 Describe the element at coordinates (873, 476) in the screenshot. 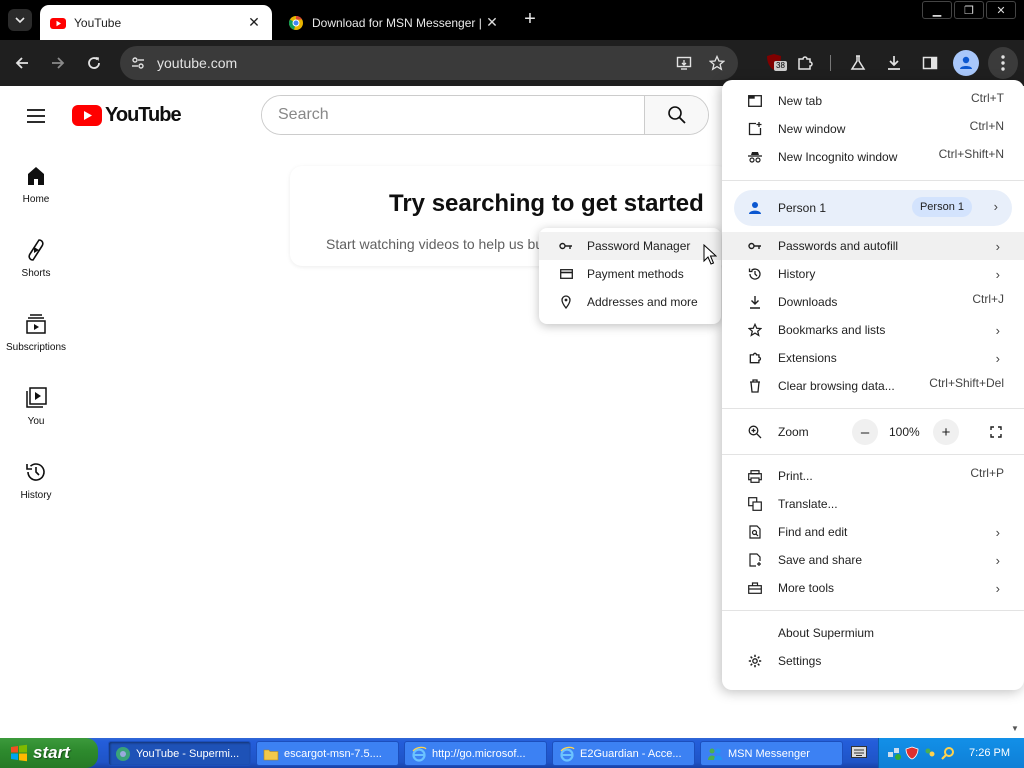

I see `menu-item-print: Print... Ctrl+P` at that location.